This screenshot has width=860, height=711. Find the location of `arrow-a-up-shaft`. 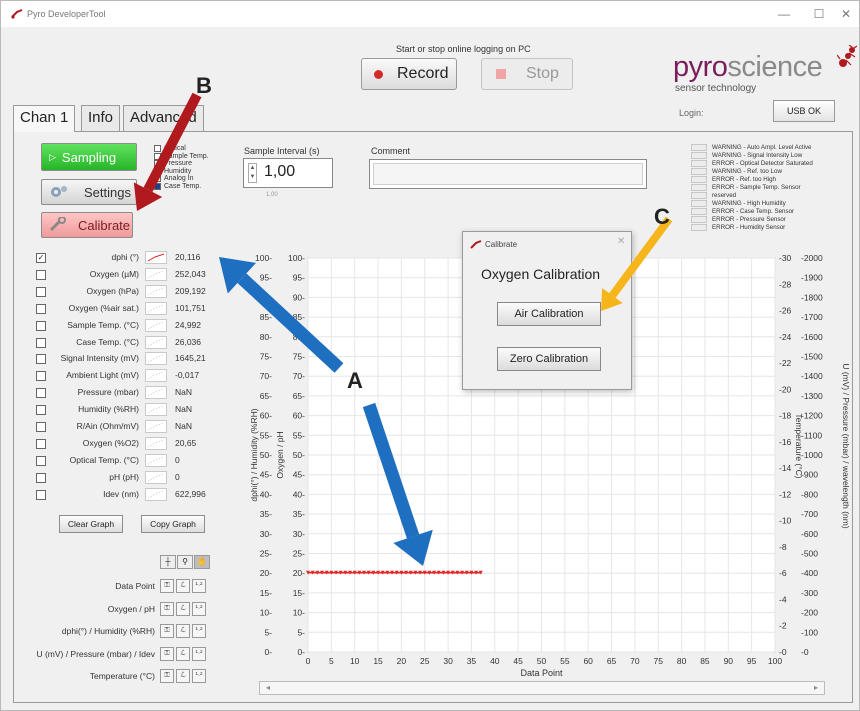

arrow-a-up-shaft is located at coordinates (290, 323).